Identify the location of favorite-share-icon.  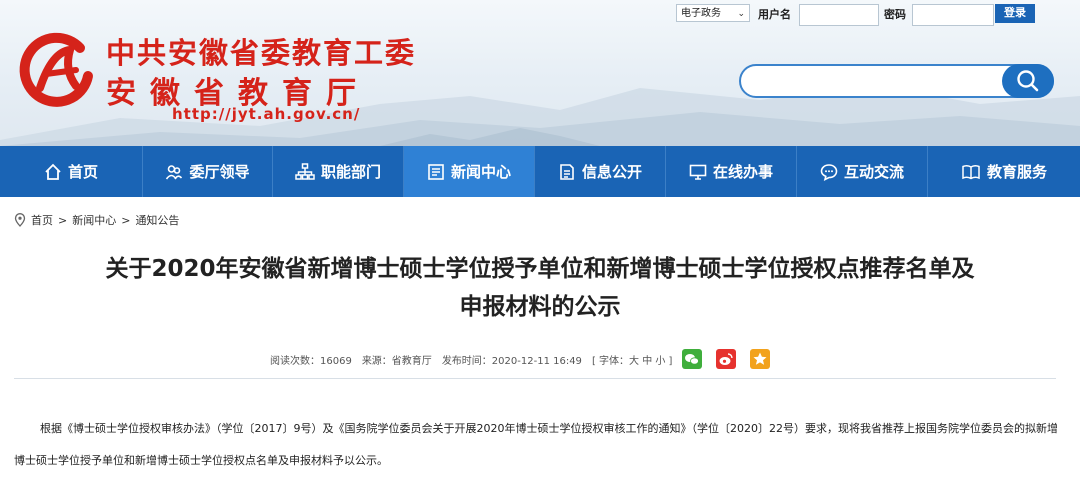
(760, 359).